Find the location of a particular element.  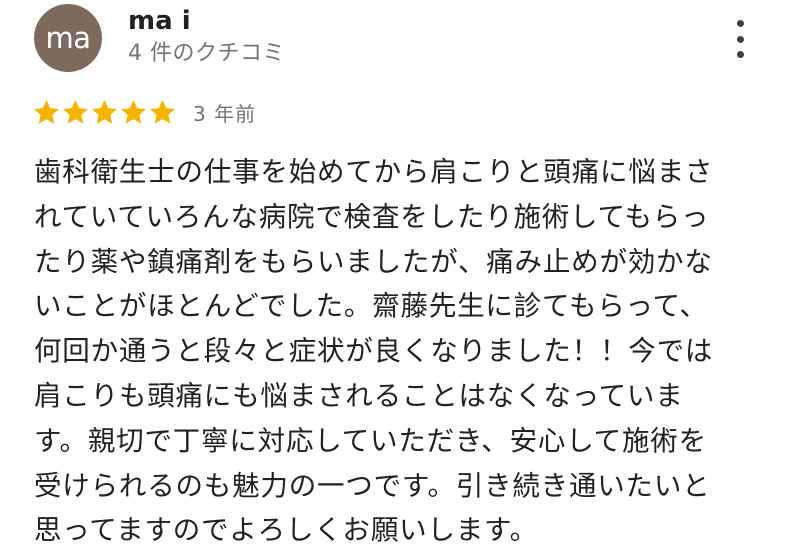

review-text-line: たり薬や鎮痛剤をもらいましたが、痛み止めが効かな is located at coordinates (373, 261).